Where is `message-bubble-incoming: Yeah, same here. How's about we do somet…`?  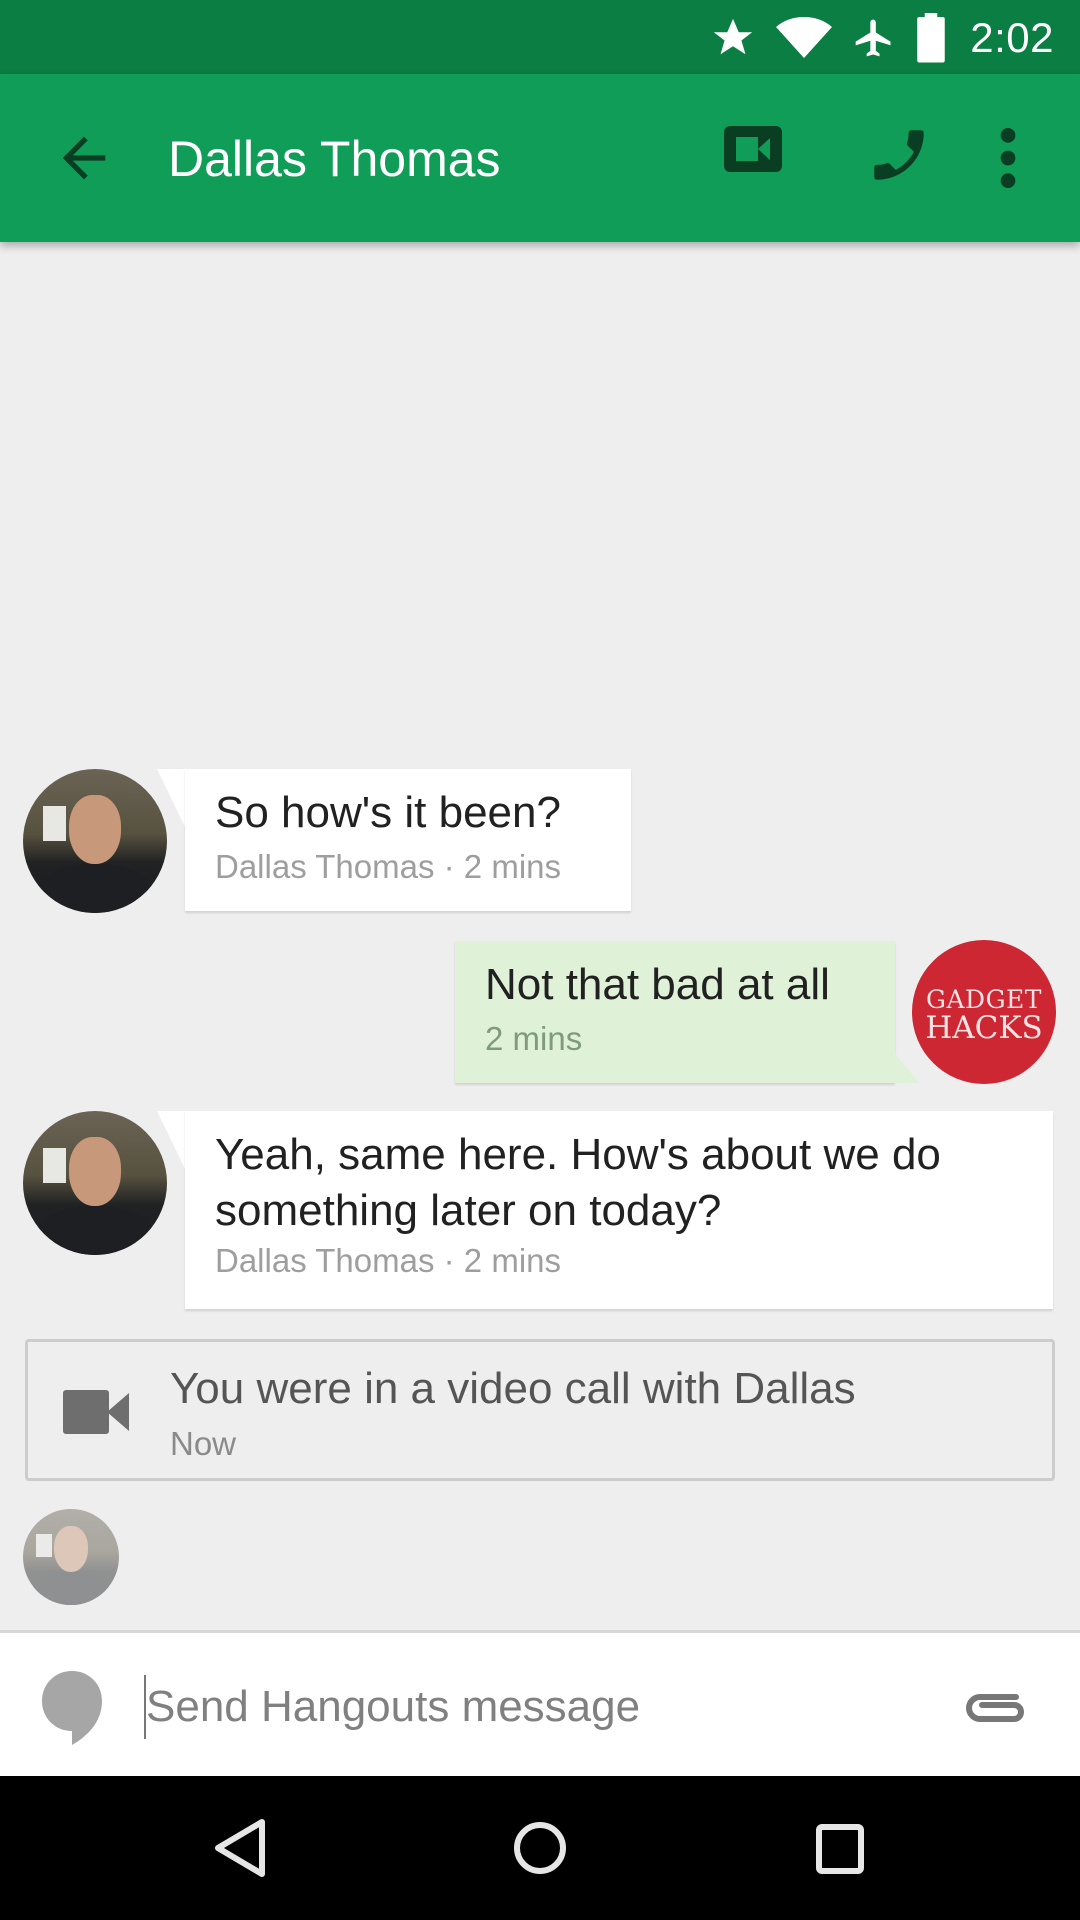
message-bubble-incoming: Yeah, same here. How's about we do somet… is located at coordinates (619, 1210).